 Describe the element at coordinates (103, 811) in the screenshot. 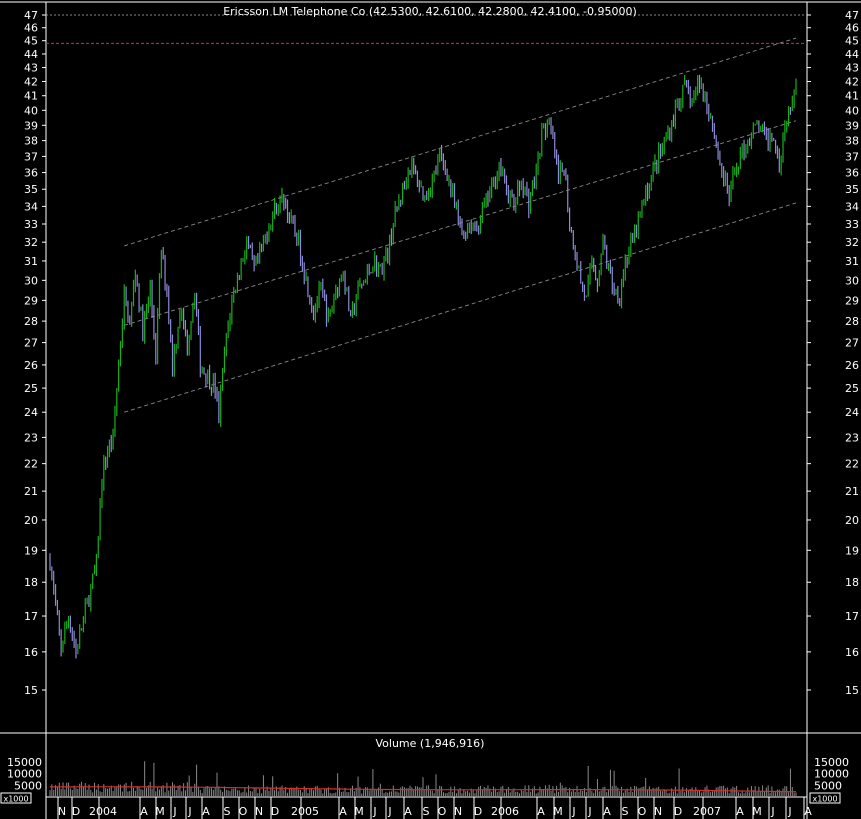

I see `x-tick-label: 2004` at that location.